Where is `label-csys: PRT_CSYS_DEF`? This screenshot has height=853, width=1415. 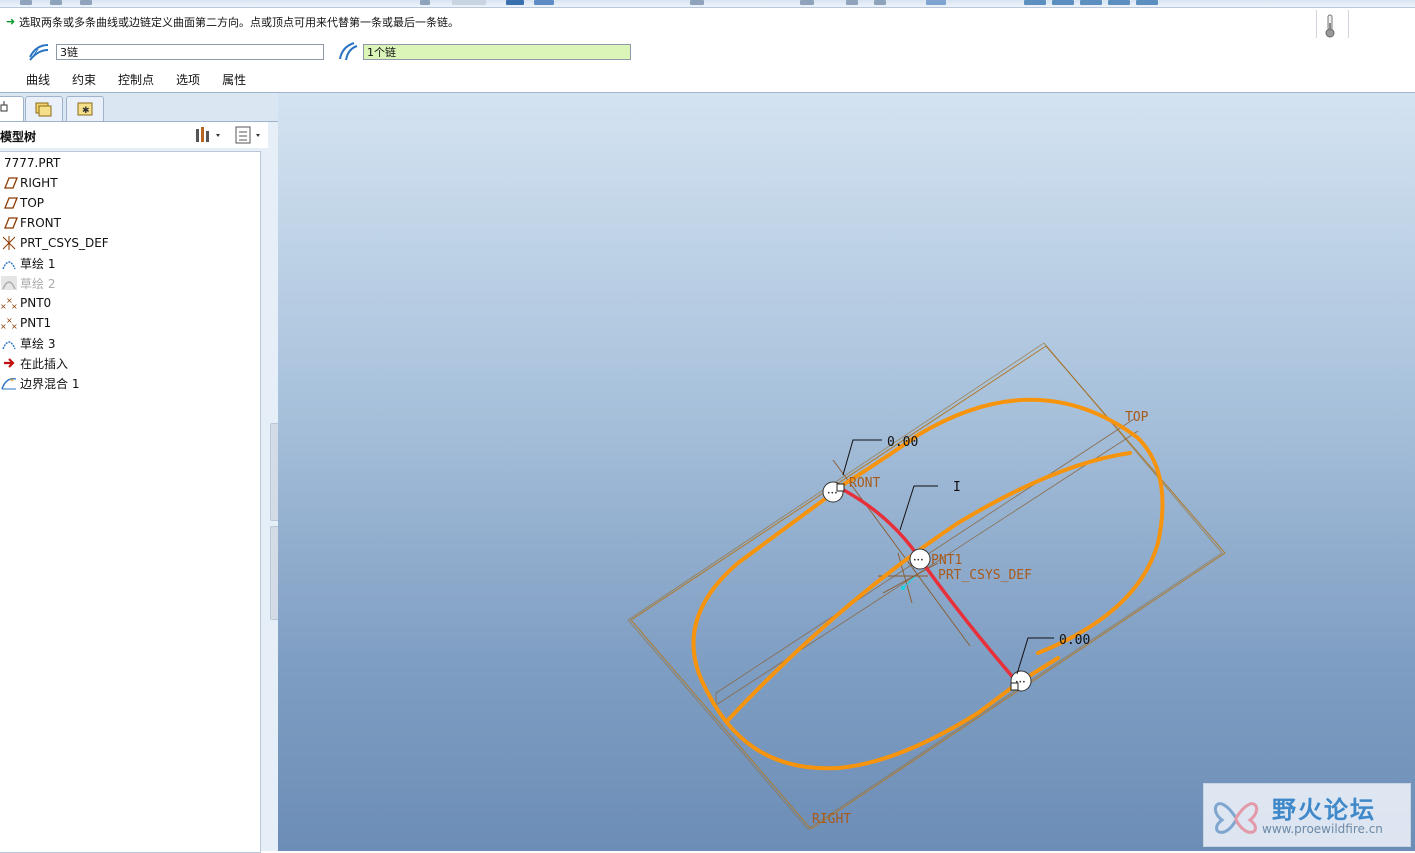
label-csys: PRT_CSYS_DEF is located at coordinates (985, 575).